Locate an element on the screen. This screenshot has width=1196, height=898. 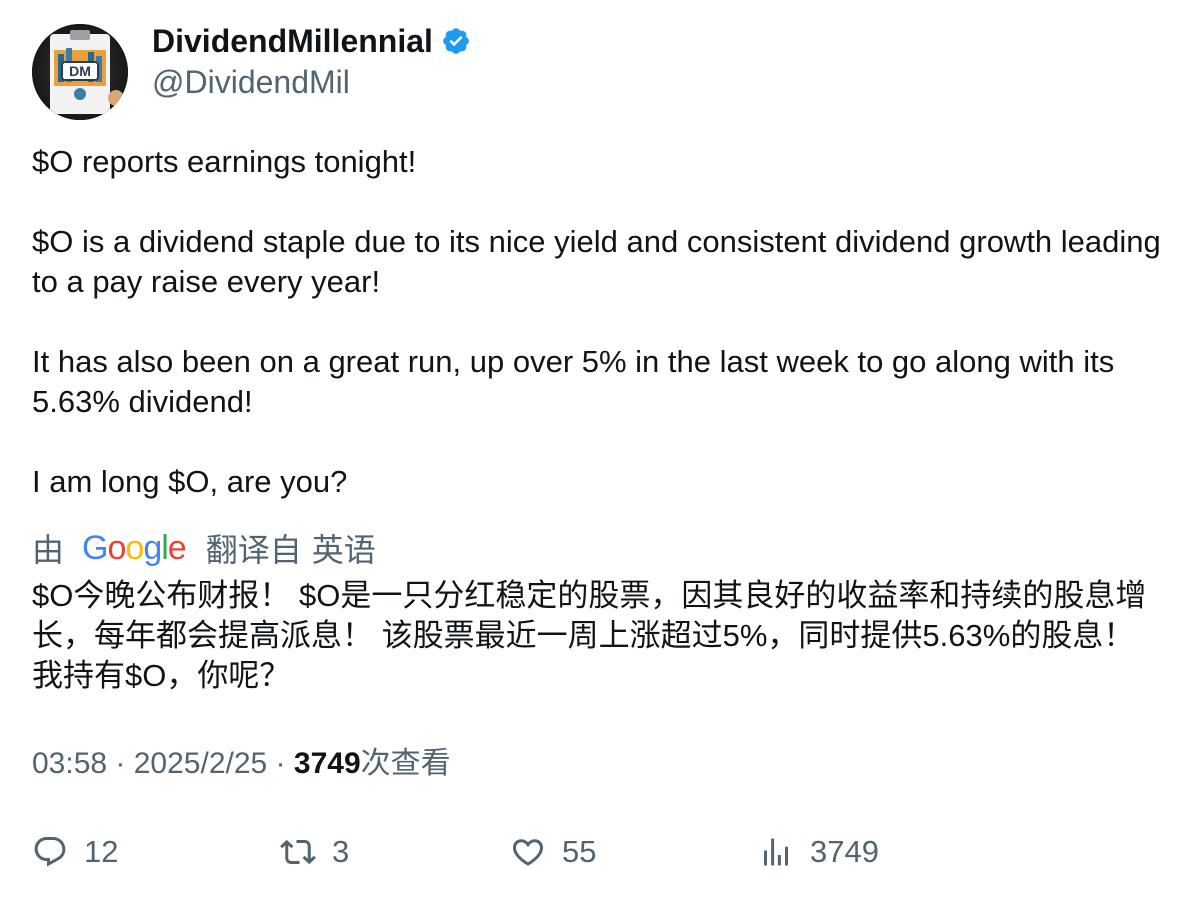
verified-badge-icon is located at coordinates (456, 41).